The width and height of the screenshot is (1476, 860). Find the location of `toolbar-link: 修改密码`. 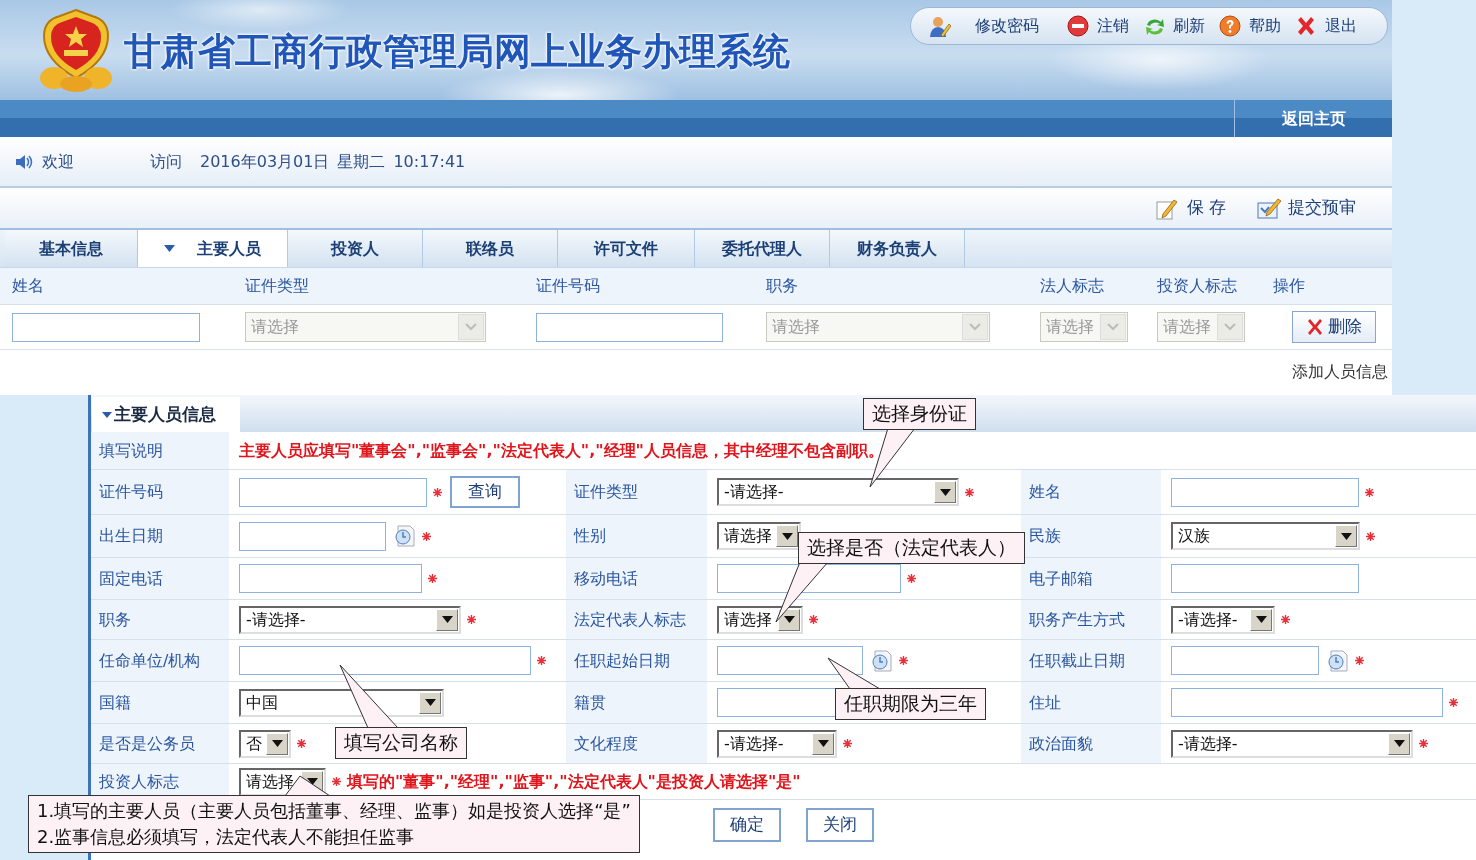

toolbar-link: 修改密码 is located at coordinates (983, 26).